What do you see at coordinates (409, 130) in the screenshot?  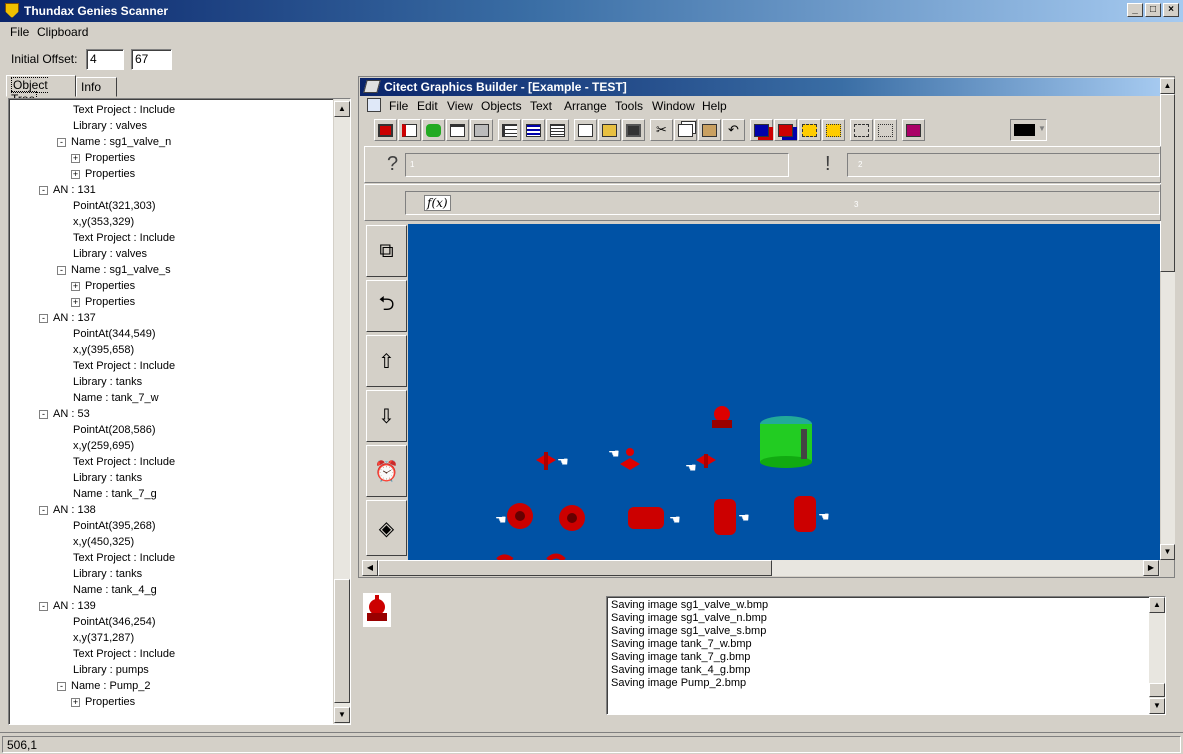 I see `report-icon` at bounding box center [409, 130].